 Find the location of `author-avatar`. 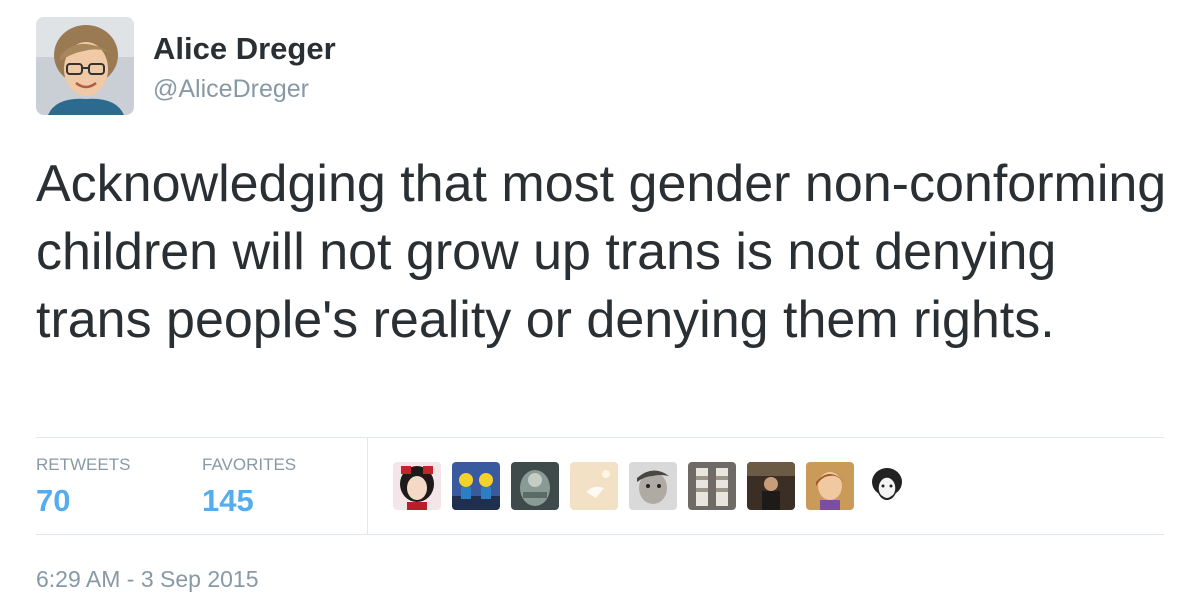

author-avatar is located at coordinates (85, 66).